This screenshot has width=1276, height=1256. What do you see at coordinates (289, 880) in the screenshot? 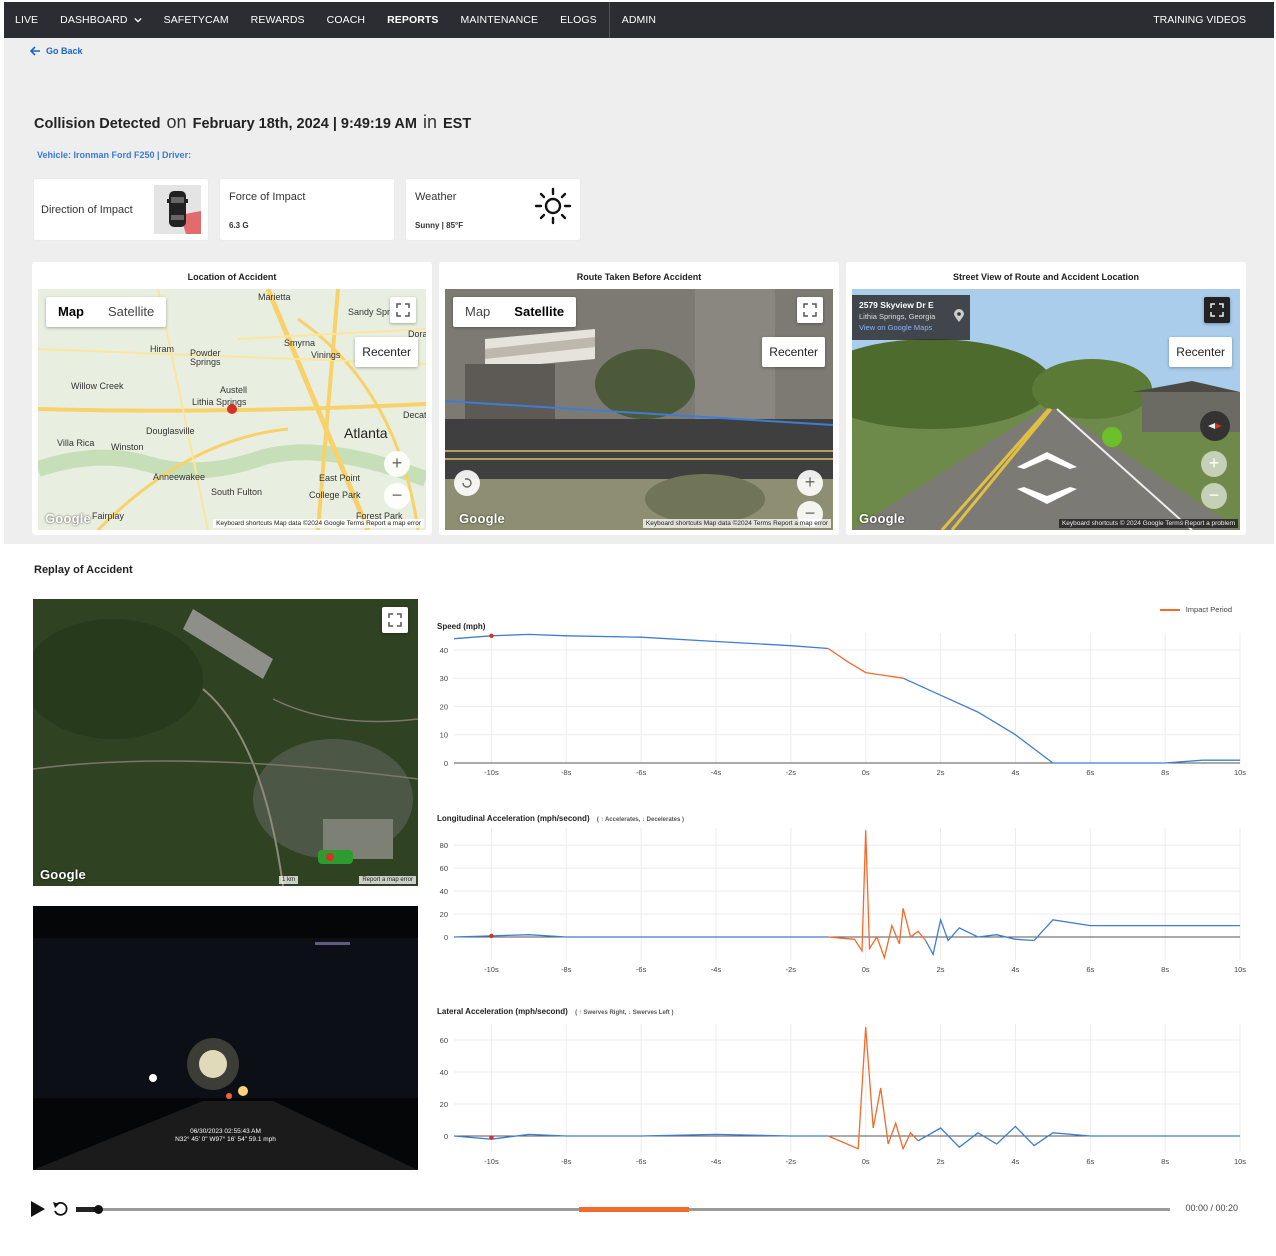
I see `map-scale: 1 km` at bounding box center [289, 880].